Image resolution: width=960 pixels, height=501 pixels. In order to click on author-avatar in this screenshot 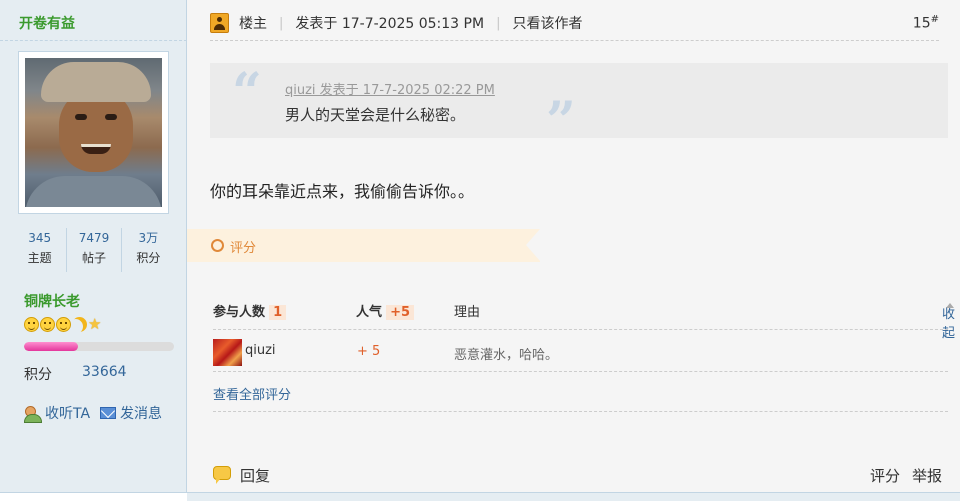, I will do `click(93, 132)`.